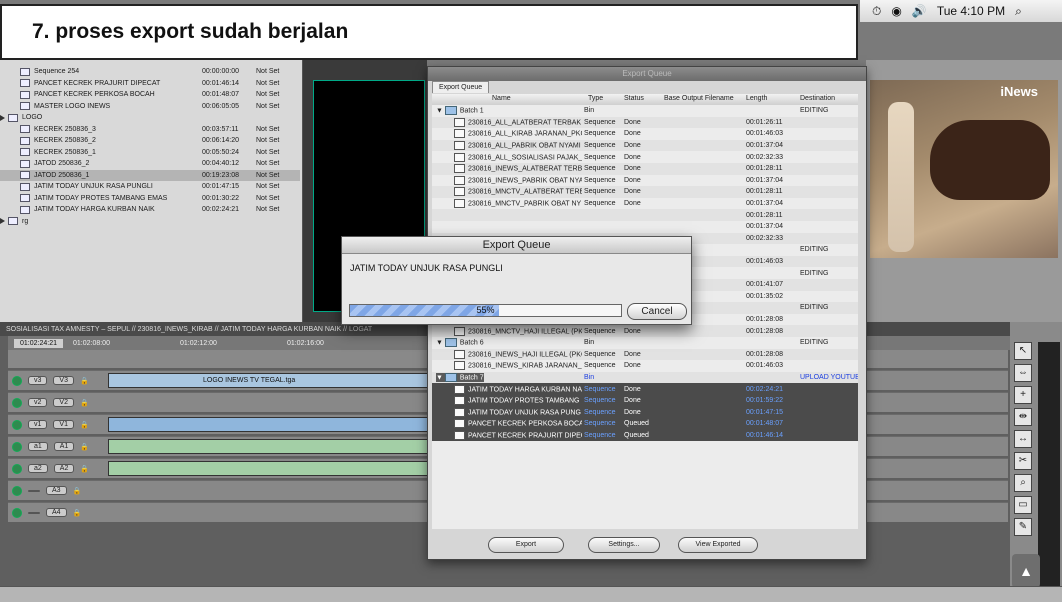 The width and height of the screenshot is (1062, 602). I want to click on export-button: Export, so click(526, 545).